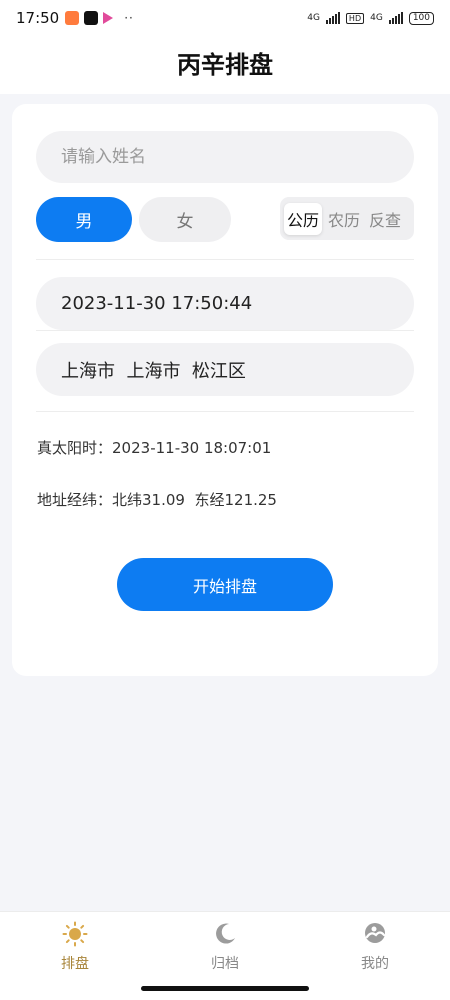 This screenshot has height=1000, width=450. What do you see at coordinates (72, 18) in the screenshot?
I see `shopping-app-icon` at bounding box center [72, 18].